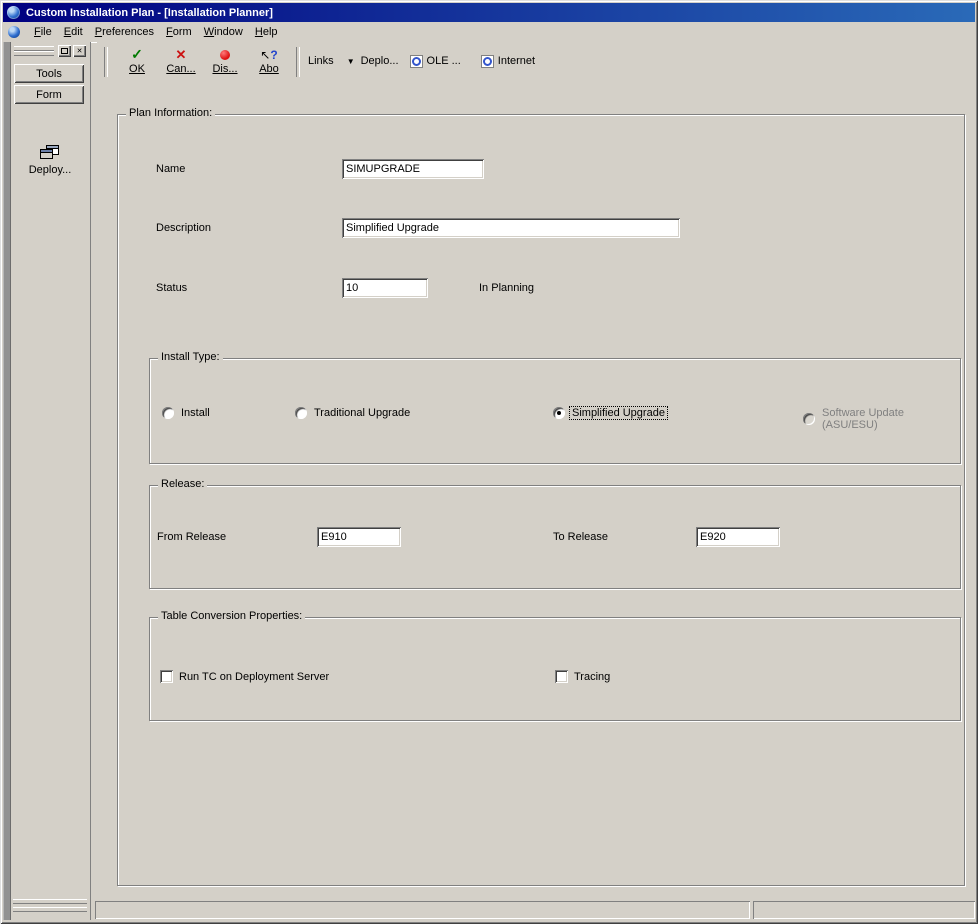 Image resolution: width=978 pixels, height=924 pixels. I want to click on description-label: Description, so click(184, 228).